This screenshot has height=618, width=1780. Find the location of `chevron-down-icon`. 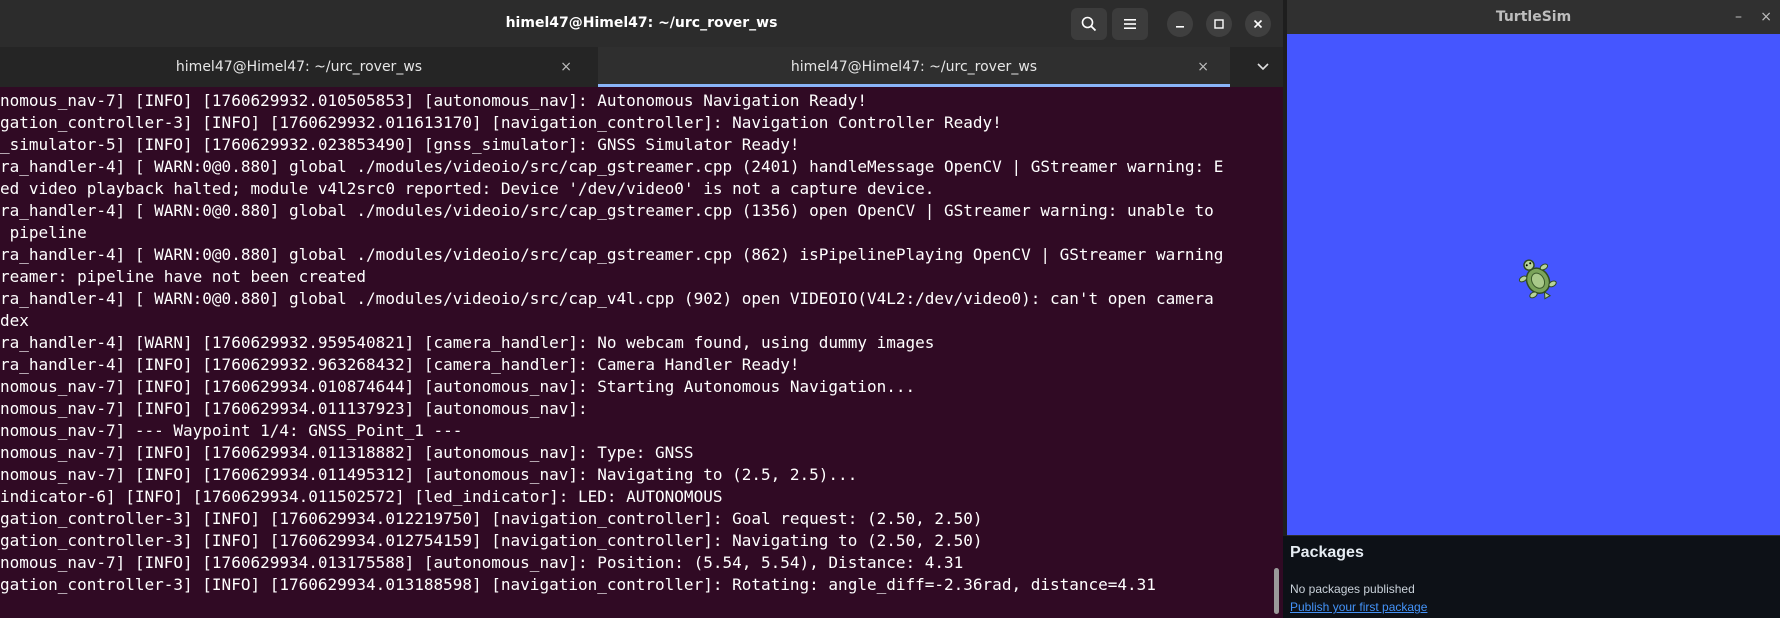

chevron-down-icon is located at coordinates (1263, 67).